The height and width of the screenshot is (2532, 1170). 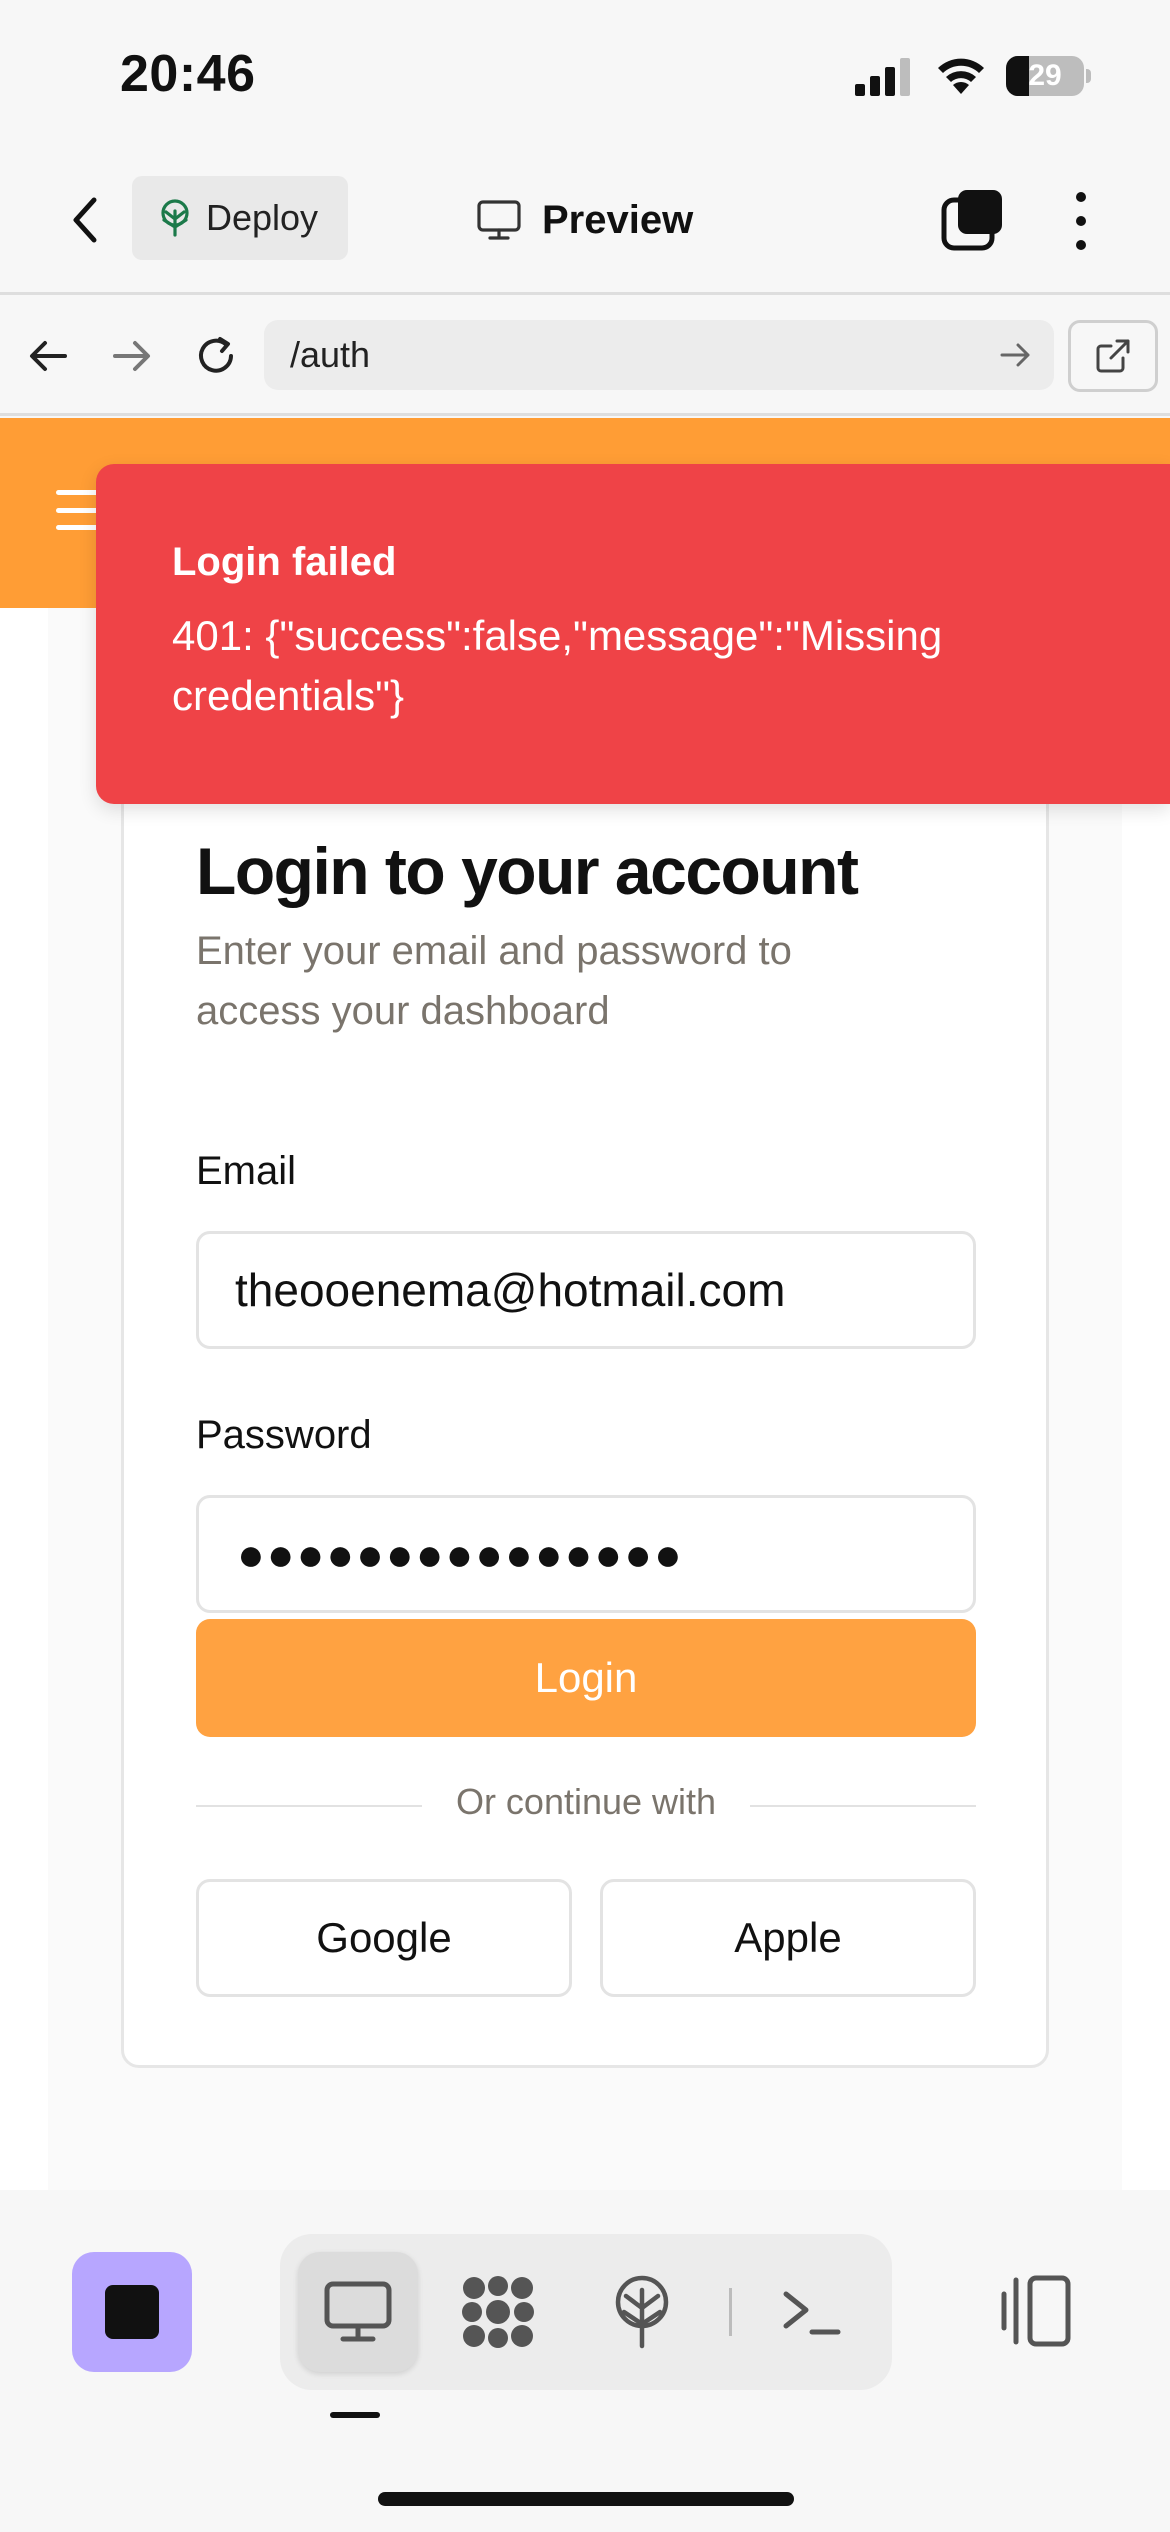 I want to click on wifi-icon, so click(x=961, y=76).